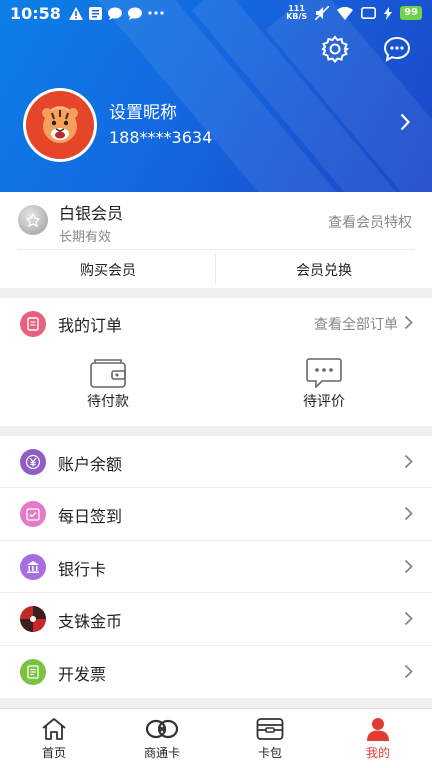 This screenshot has width=432, height=768. What do you see at coordinates (156, 13) in the screenshot?
I see `more-dots-icon` at bounding box center [156, 13].